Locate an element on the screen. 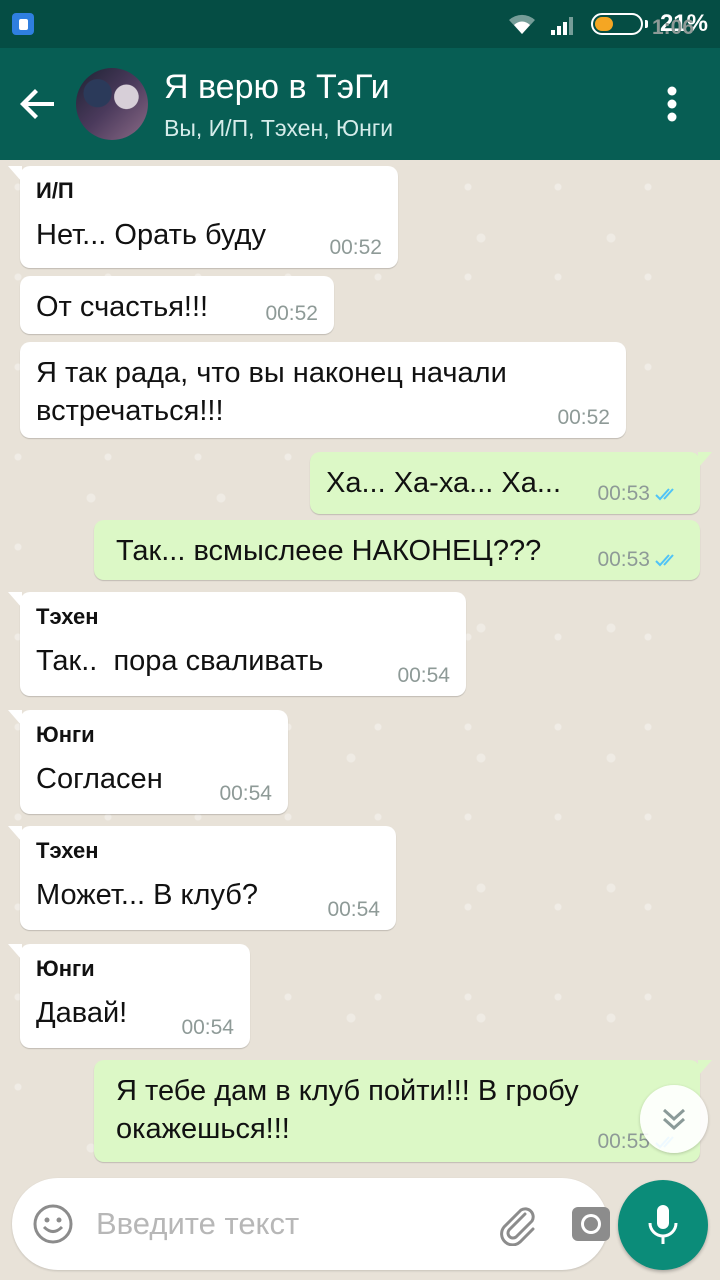 This screenshot has height=1280, width=720. message-text: Так.. пора сваливать is located at coordinates (180, 661).